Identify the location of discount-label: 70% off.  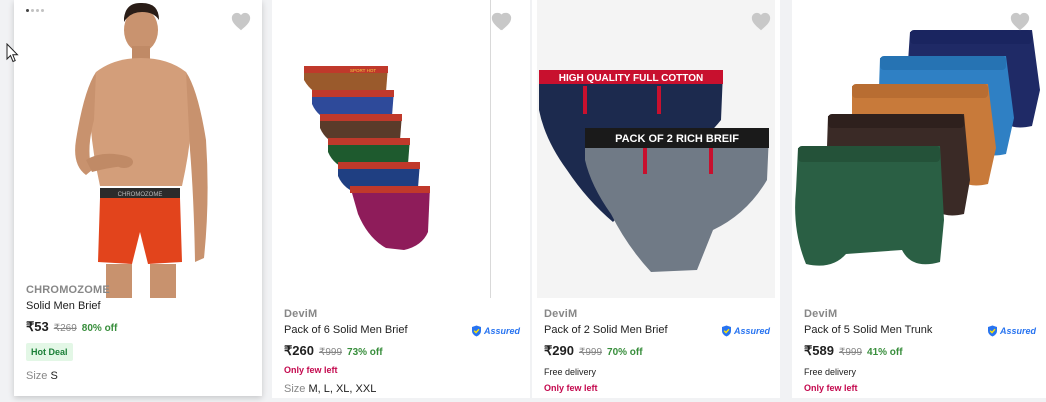
(625, 352).